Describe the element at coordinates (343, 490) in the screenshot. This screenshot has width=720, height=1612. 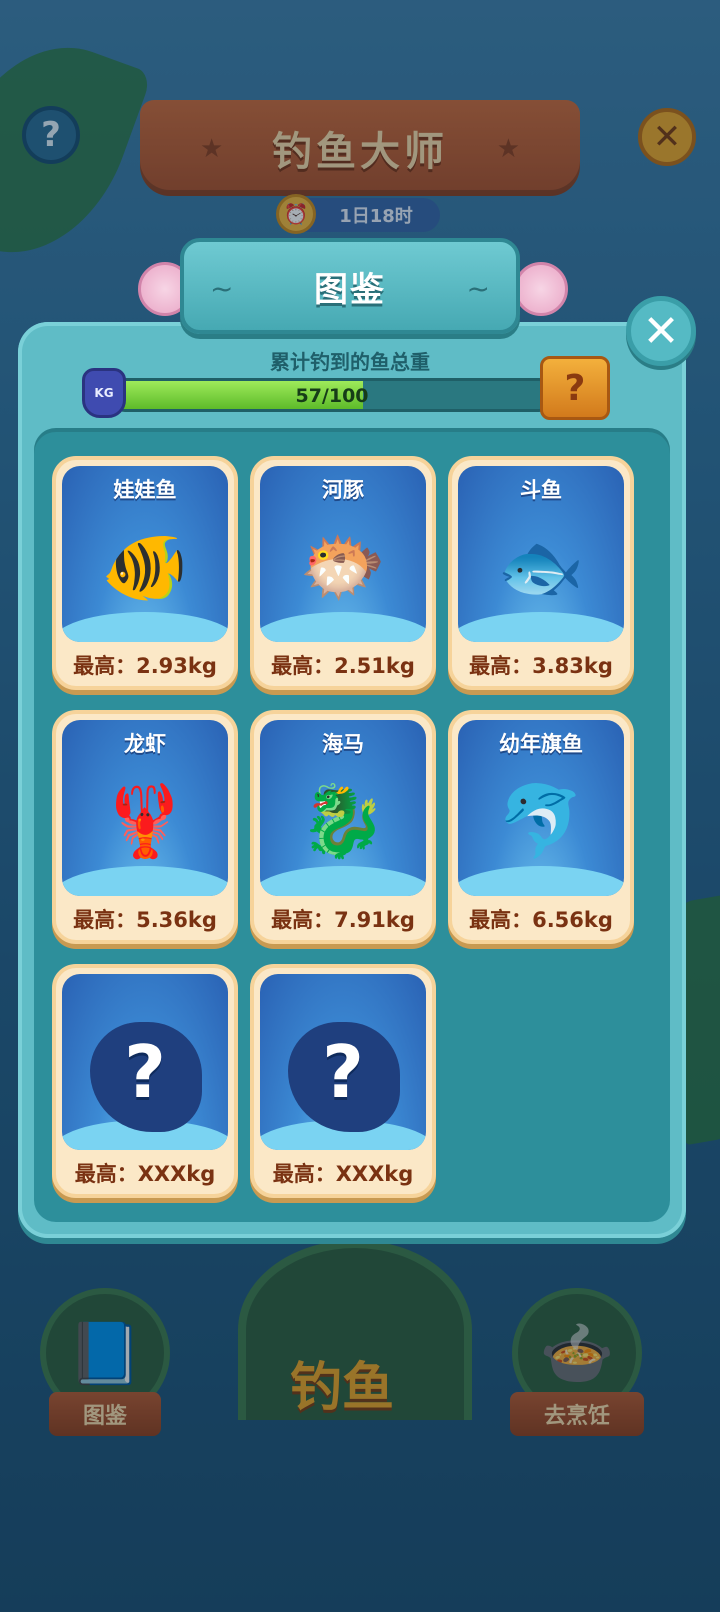
I see `fish-name: 河豚` at that location.